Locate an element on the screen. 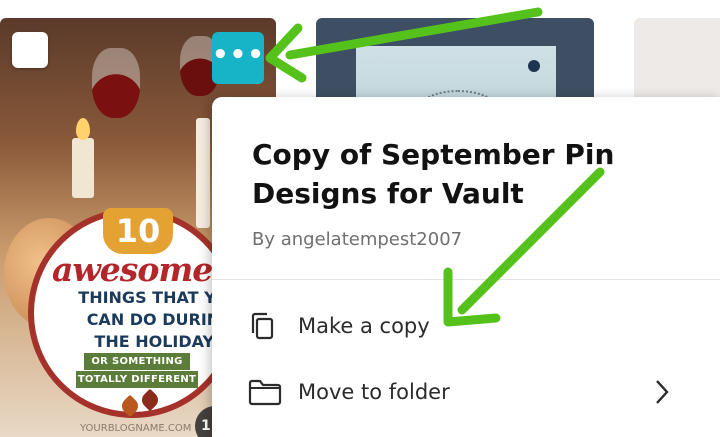  make-copy-menu-item: Make a copy is located at coordinates (466, 326).